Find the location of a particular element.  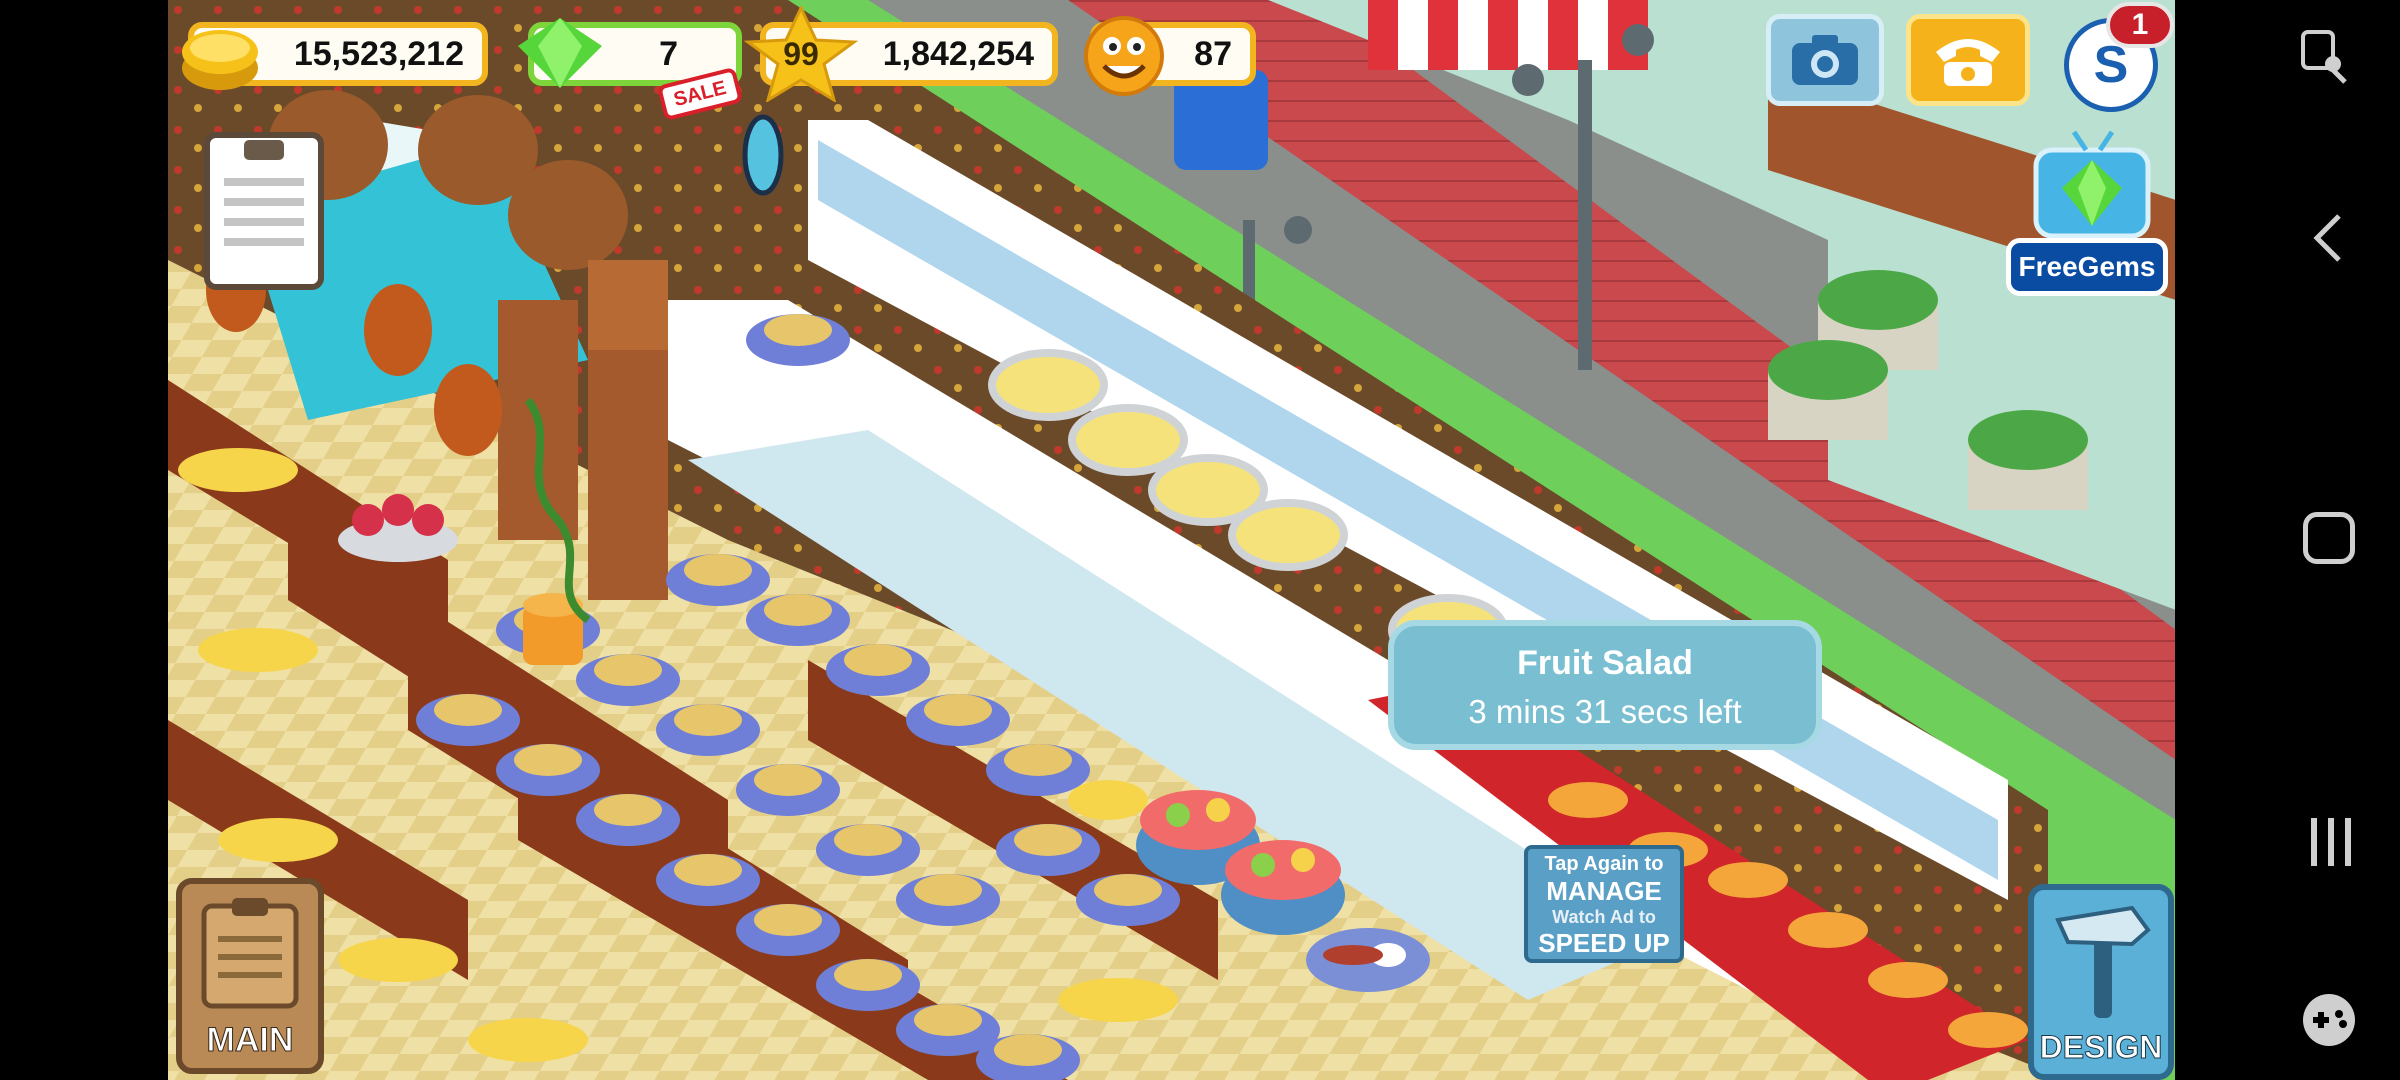

camera-icon is located at coordinates (1825, 60).